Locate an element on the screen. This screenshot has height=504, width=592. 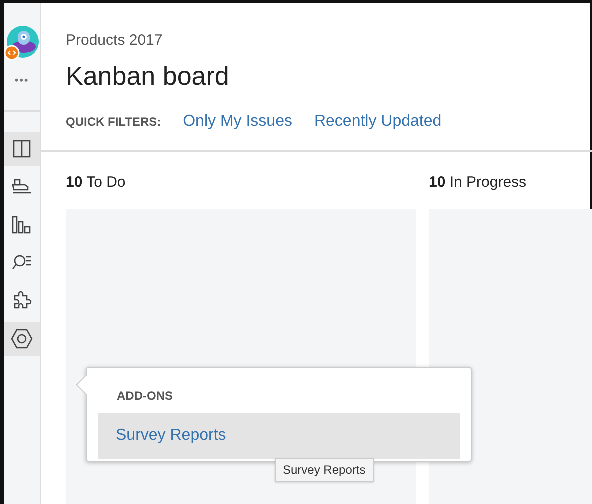
breadcrumb-link: Products 2017 is located at coordinates (114, 41).